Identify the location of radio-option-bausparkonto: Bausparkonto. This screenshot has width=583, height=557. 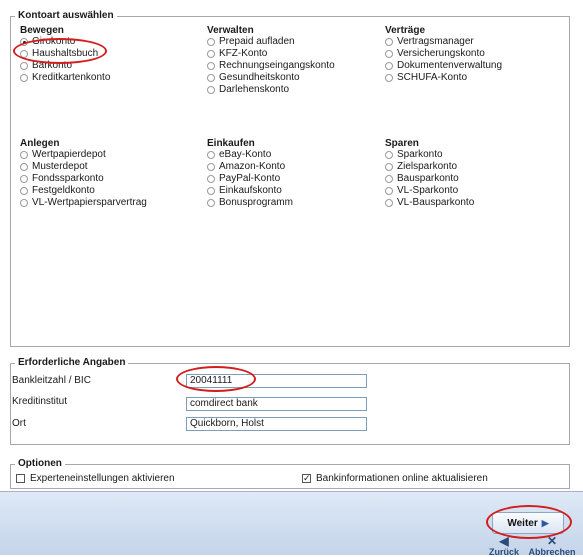
(429, 179).